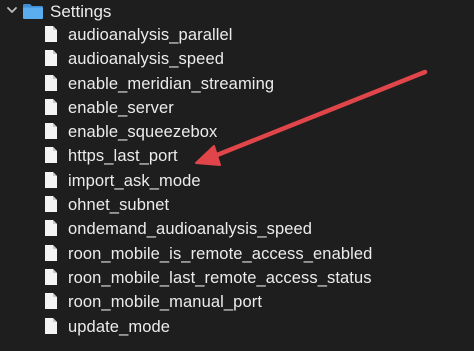  I want to click on file-label: roon_mobile_last_remote_access_status, so click(220, 277).